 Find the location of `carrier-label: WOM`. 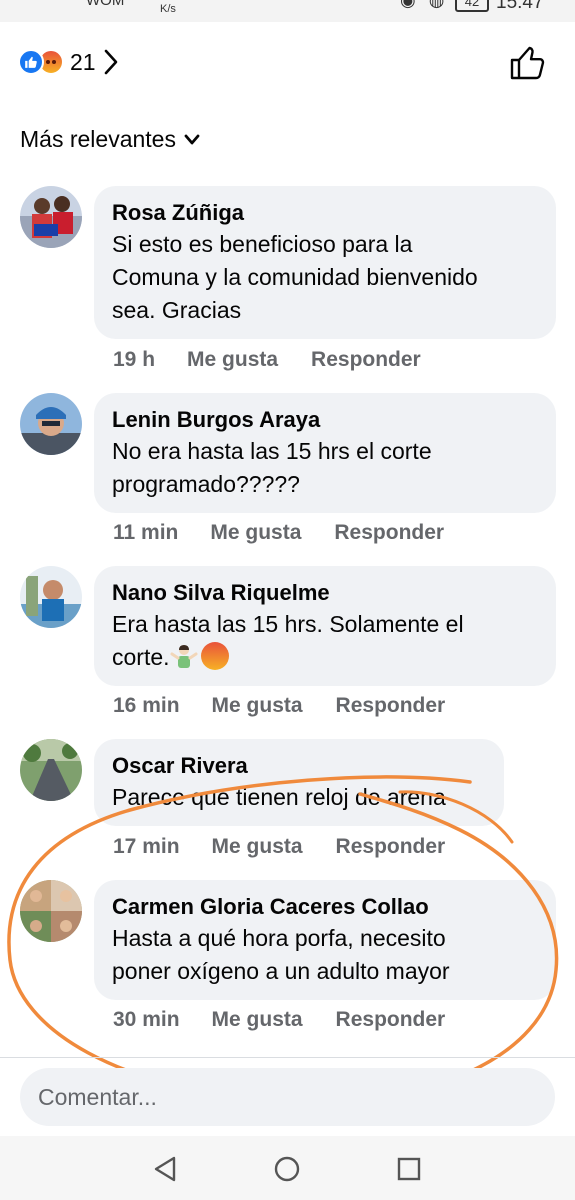

carrier-label: WOM is located at coordinates (105, 4).